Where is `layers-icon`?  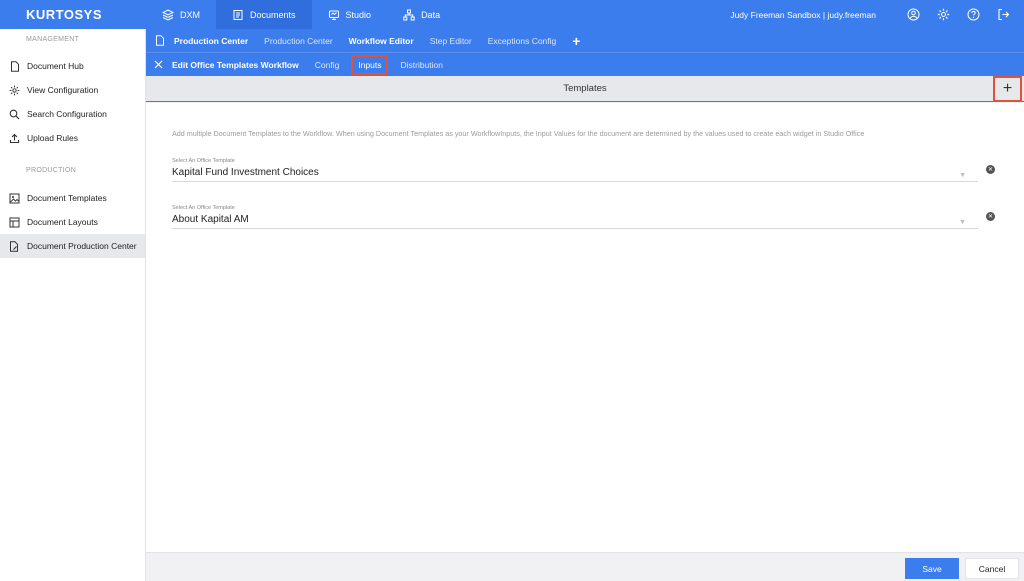
layers-icon is located at coordinates (168, 14).